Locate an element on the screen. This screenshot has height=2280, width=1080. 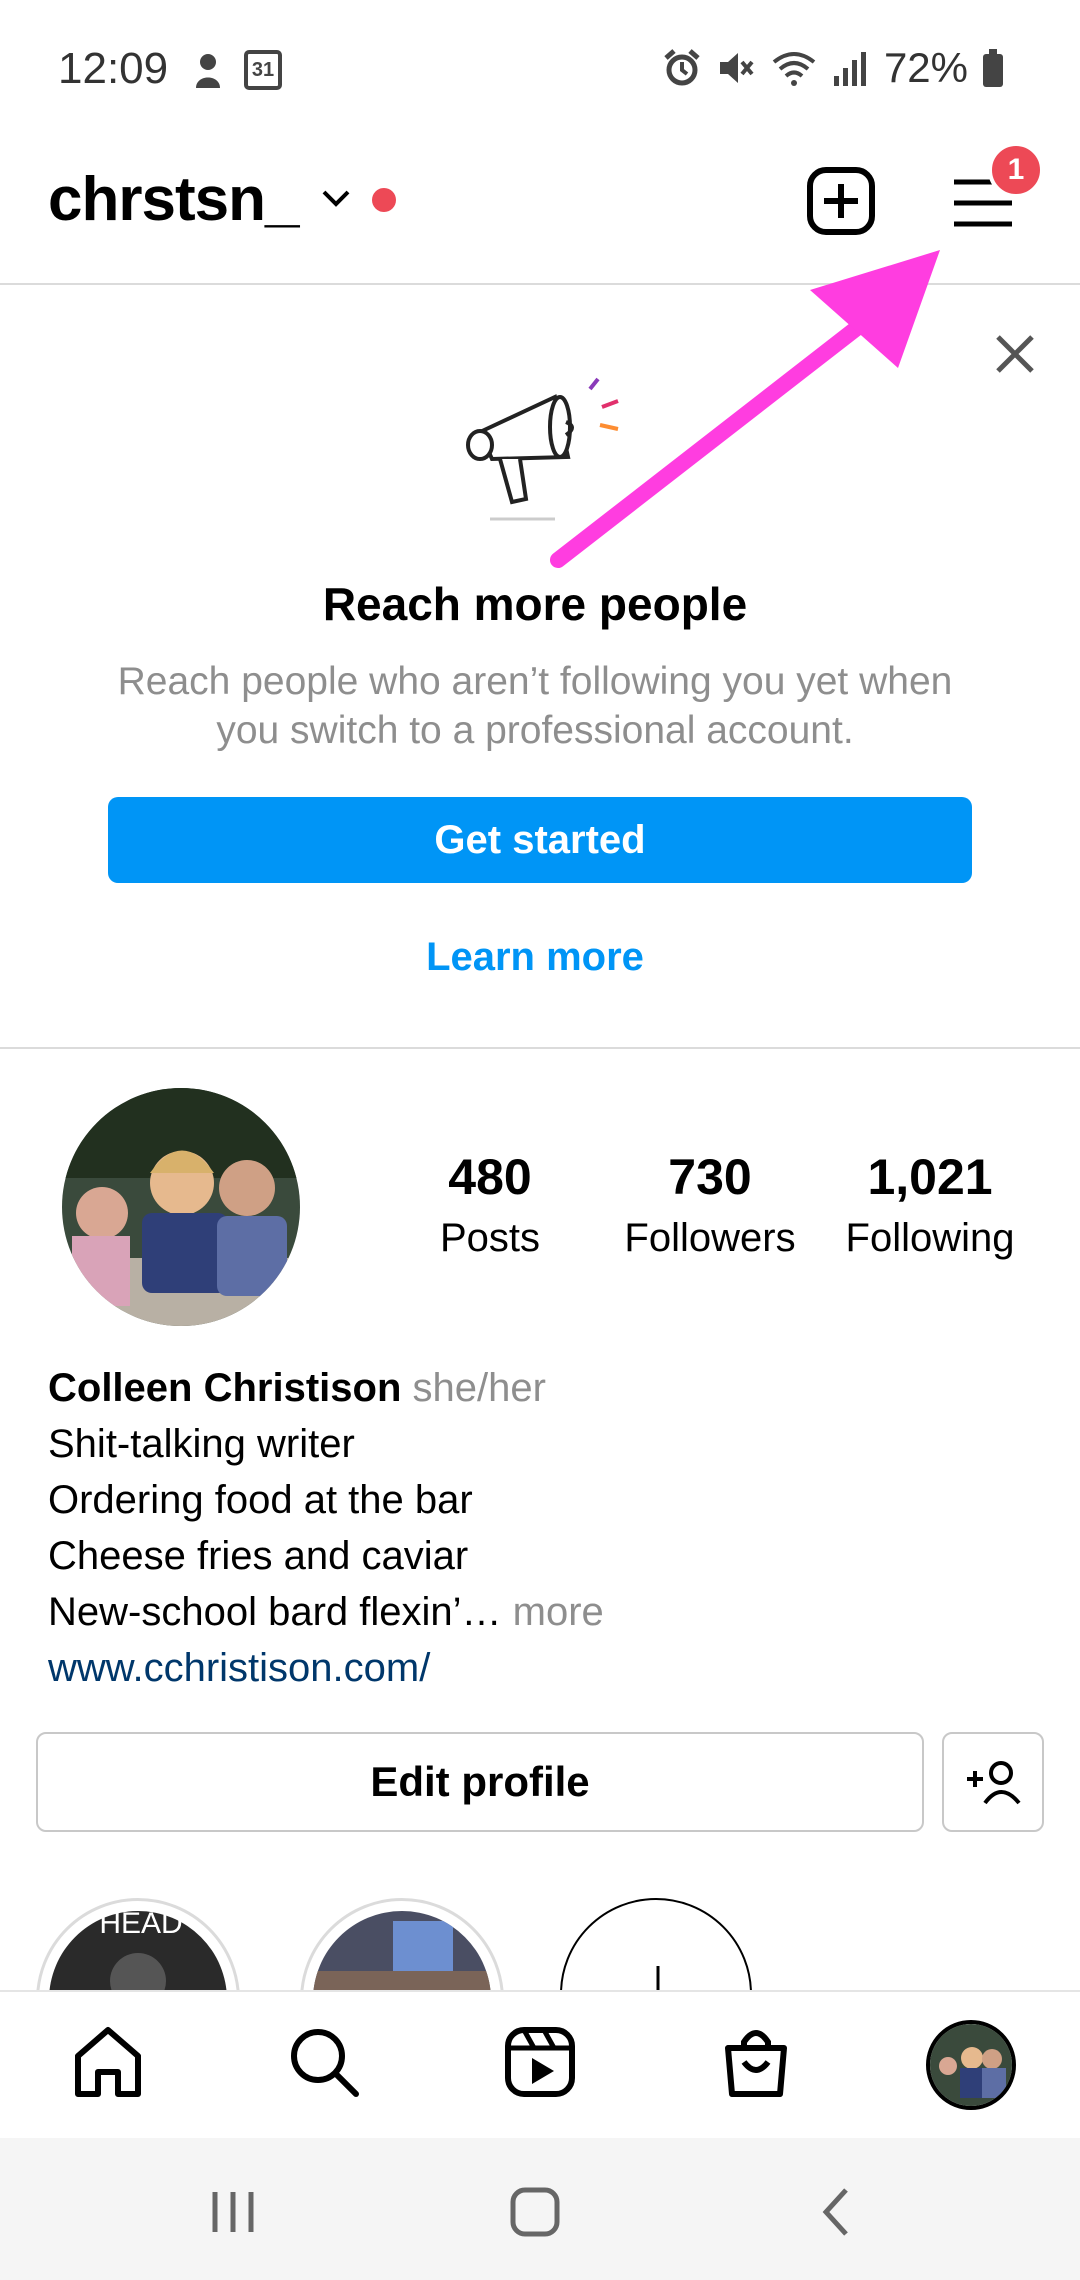
stat-following: 1,021 Following is located at coordinates (930, 1204).